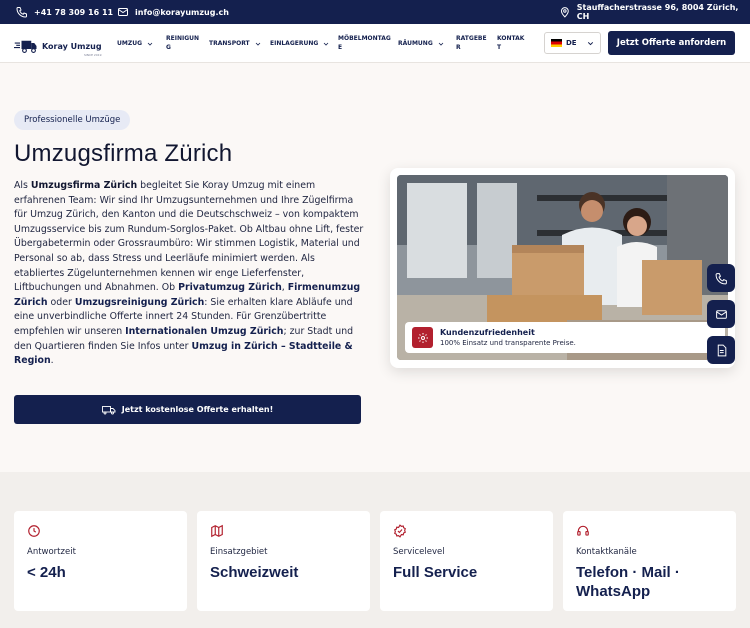  I want to click on nav-item-label: REINIGUN G, so click(183, 43).